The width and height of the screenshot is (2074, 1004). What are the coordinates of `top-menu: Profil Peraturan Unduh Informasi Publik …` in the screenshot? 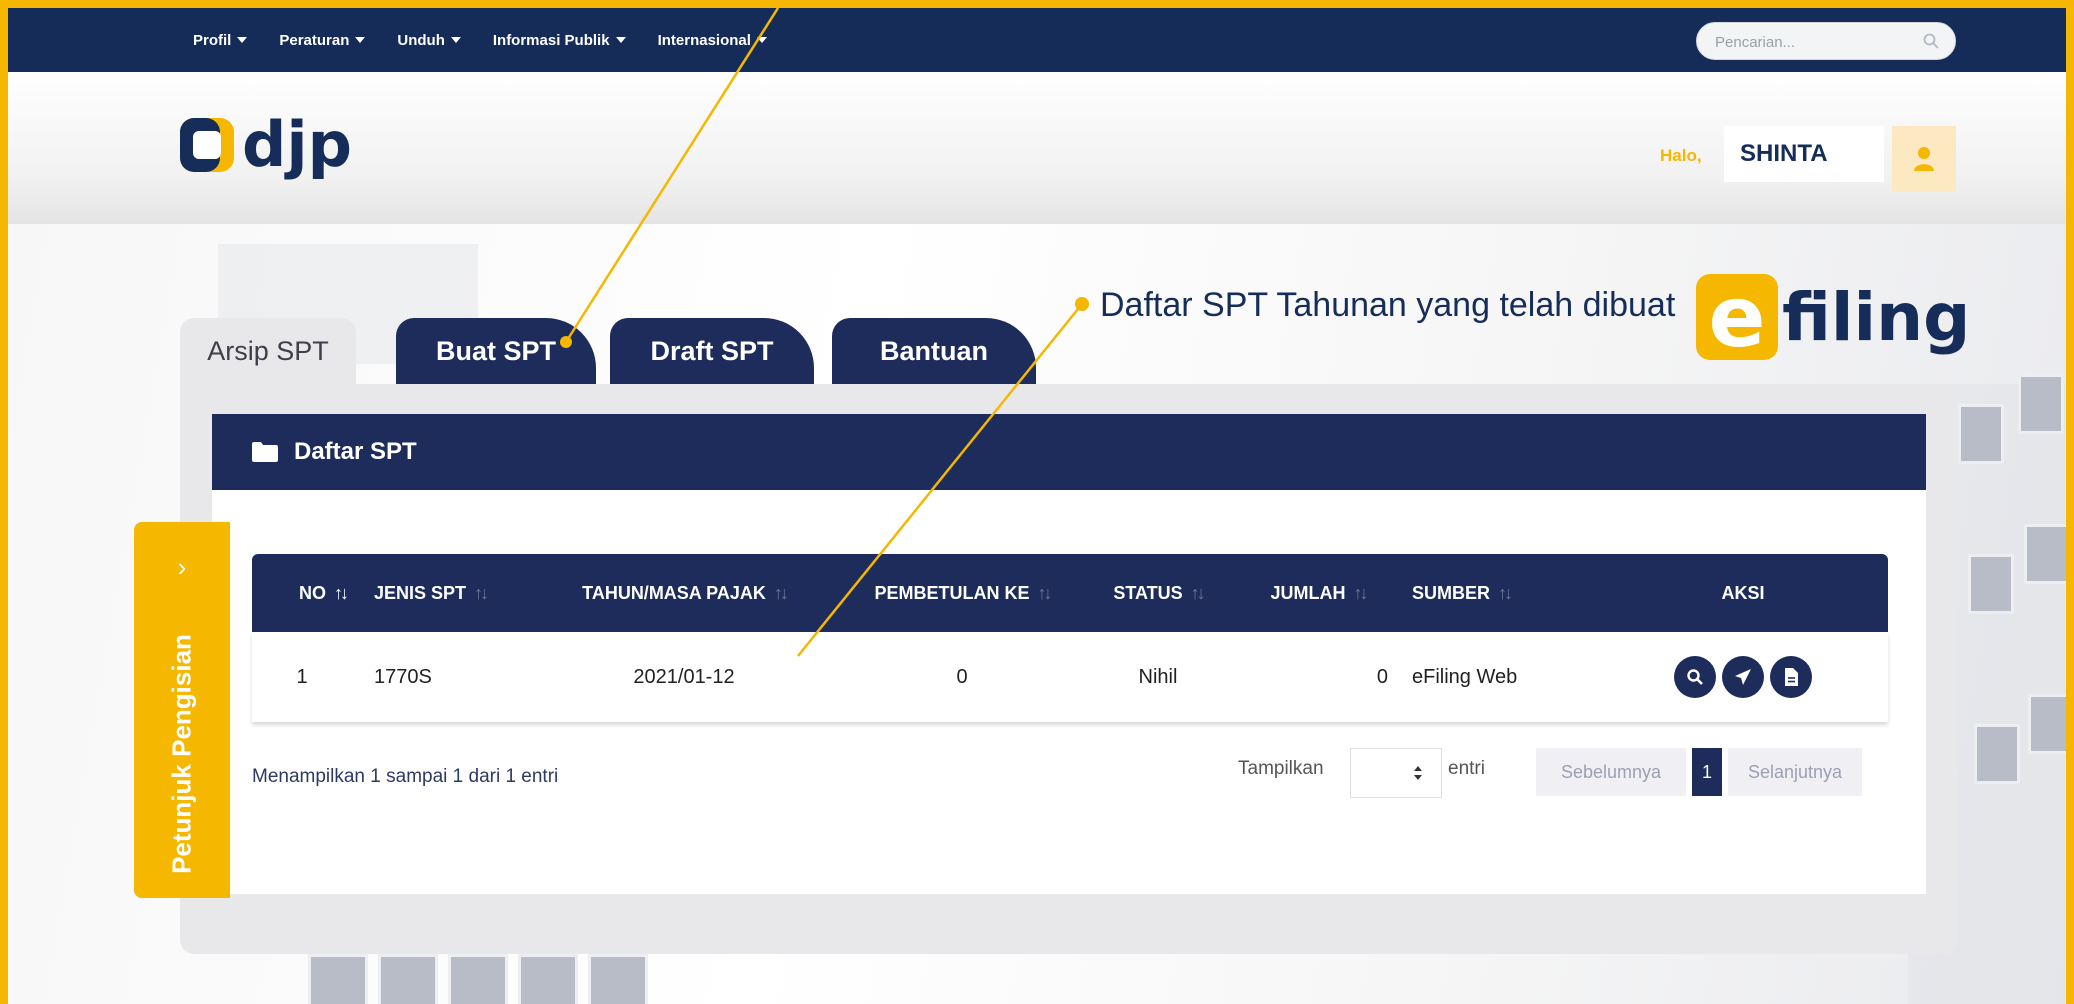 It's located at (496, 40).